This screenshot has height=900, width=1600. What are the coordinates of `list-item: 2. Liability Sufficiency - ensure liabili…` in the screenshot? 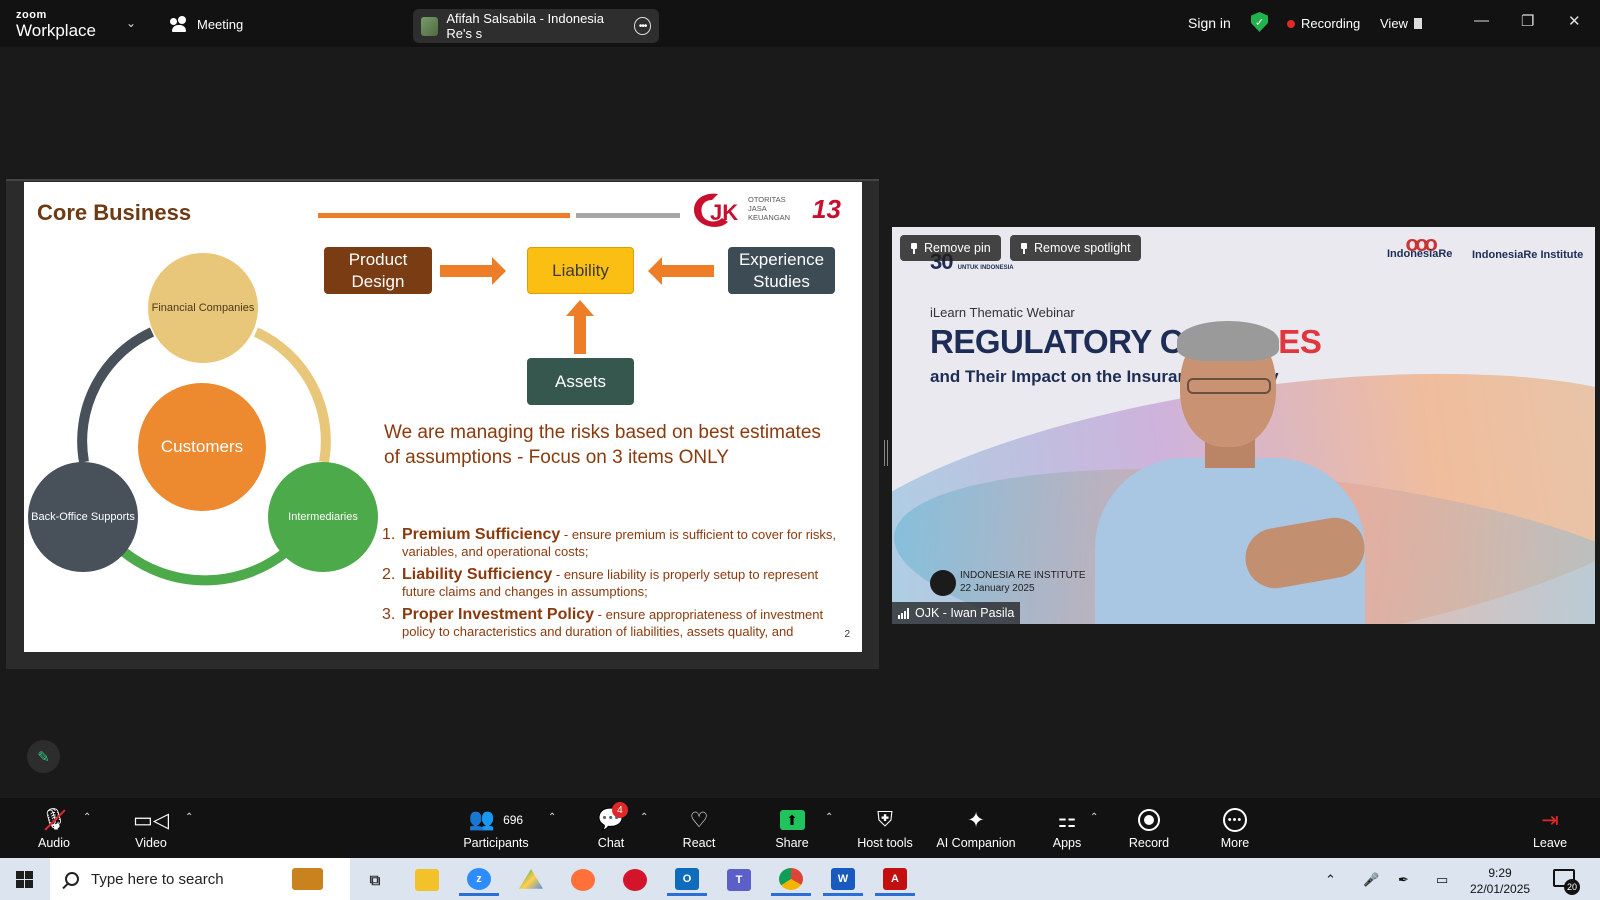 It's located at (600, 582).